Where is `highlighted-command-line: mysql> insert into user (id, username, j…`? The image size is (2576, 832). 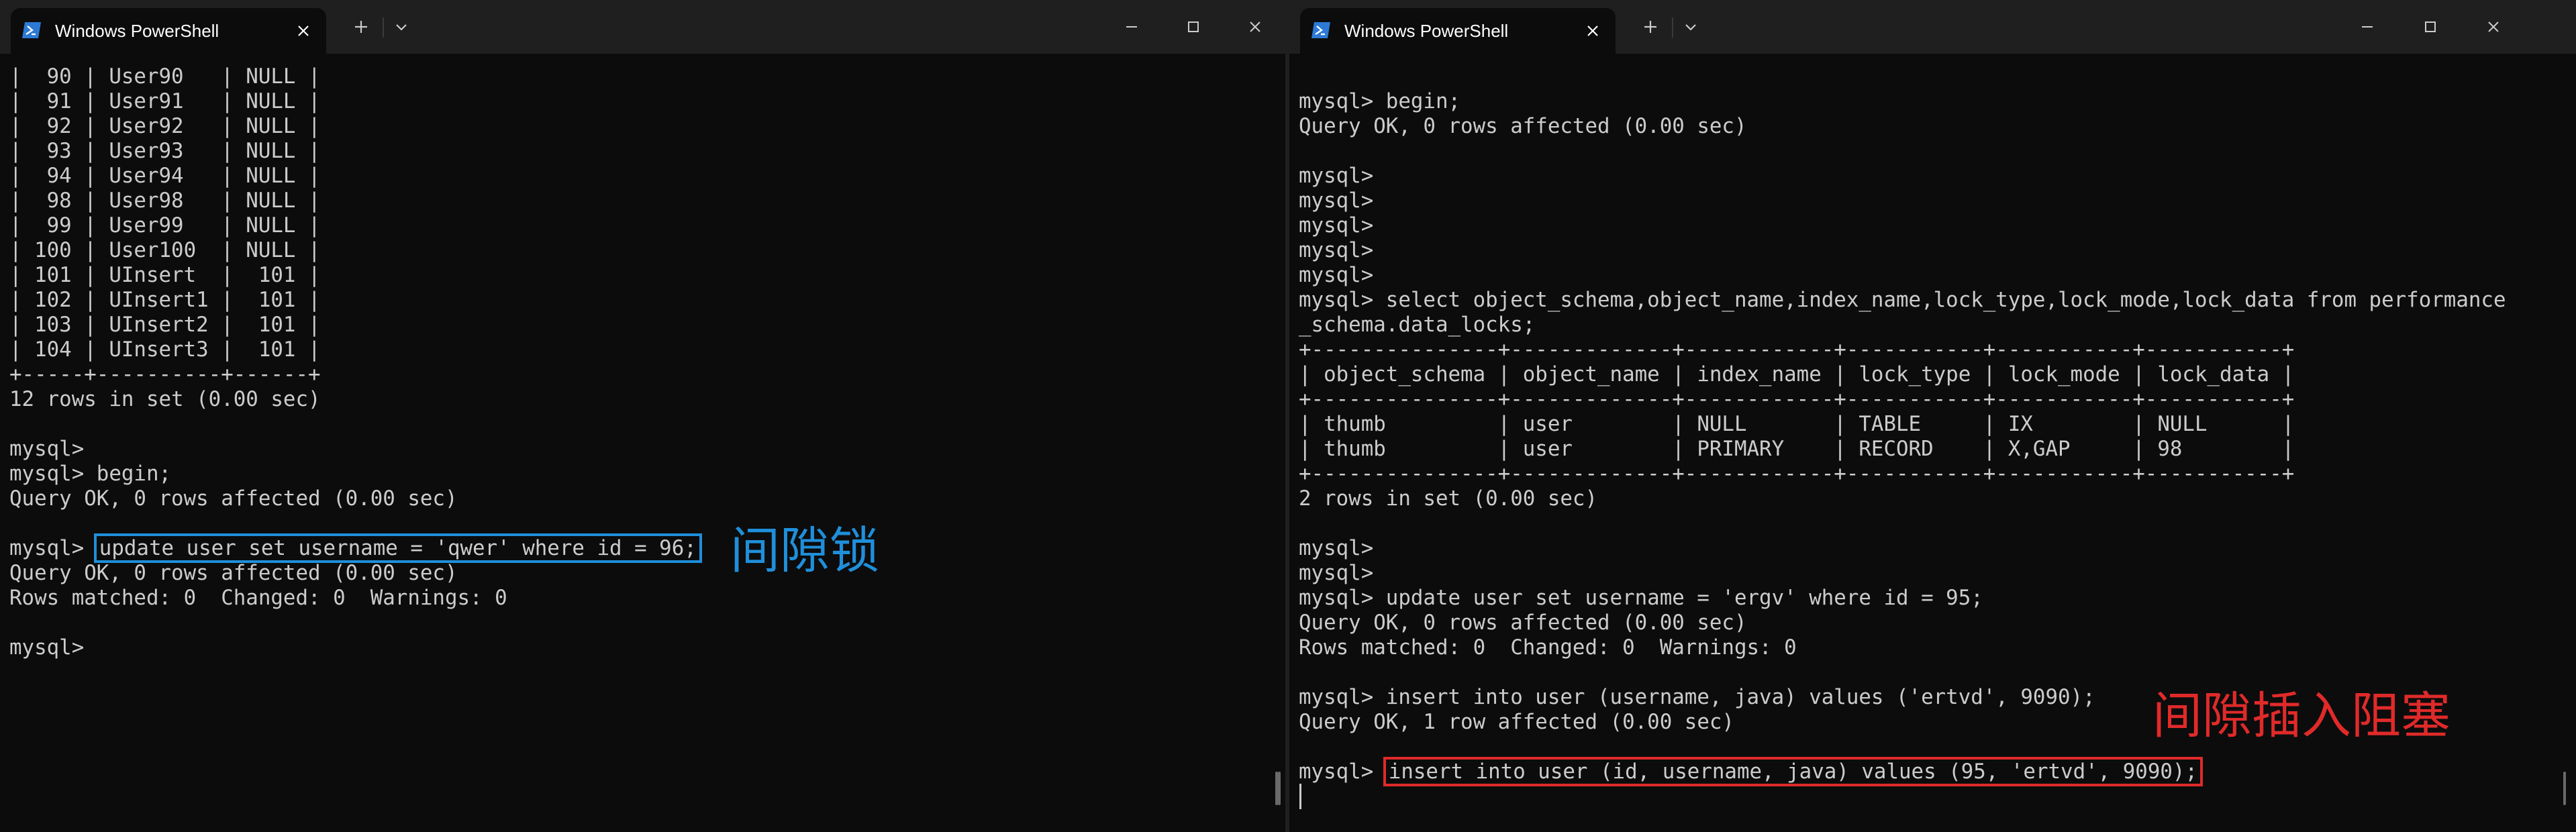 highlighted-command-line: mysql> insert into user (id, username, j… is located at coordinates (1927, 772).